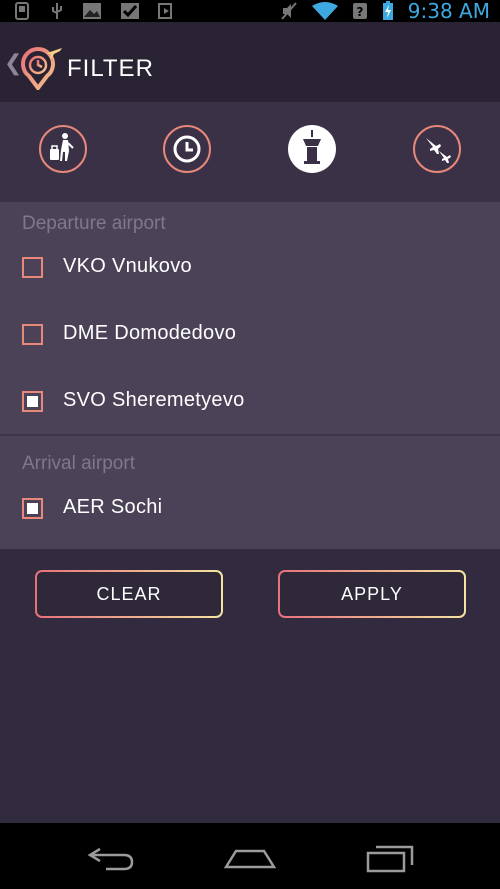 The width and height of the screenshot is (500, 889). Describe the element at coordinates (42, 68) in the screenshot. I see `flight-time-logo-icon` at that location.